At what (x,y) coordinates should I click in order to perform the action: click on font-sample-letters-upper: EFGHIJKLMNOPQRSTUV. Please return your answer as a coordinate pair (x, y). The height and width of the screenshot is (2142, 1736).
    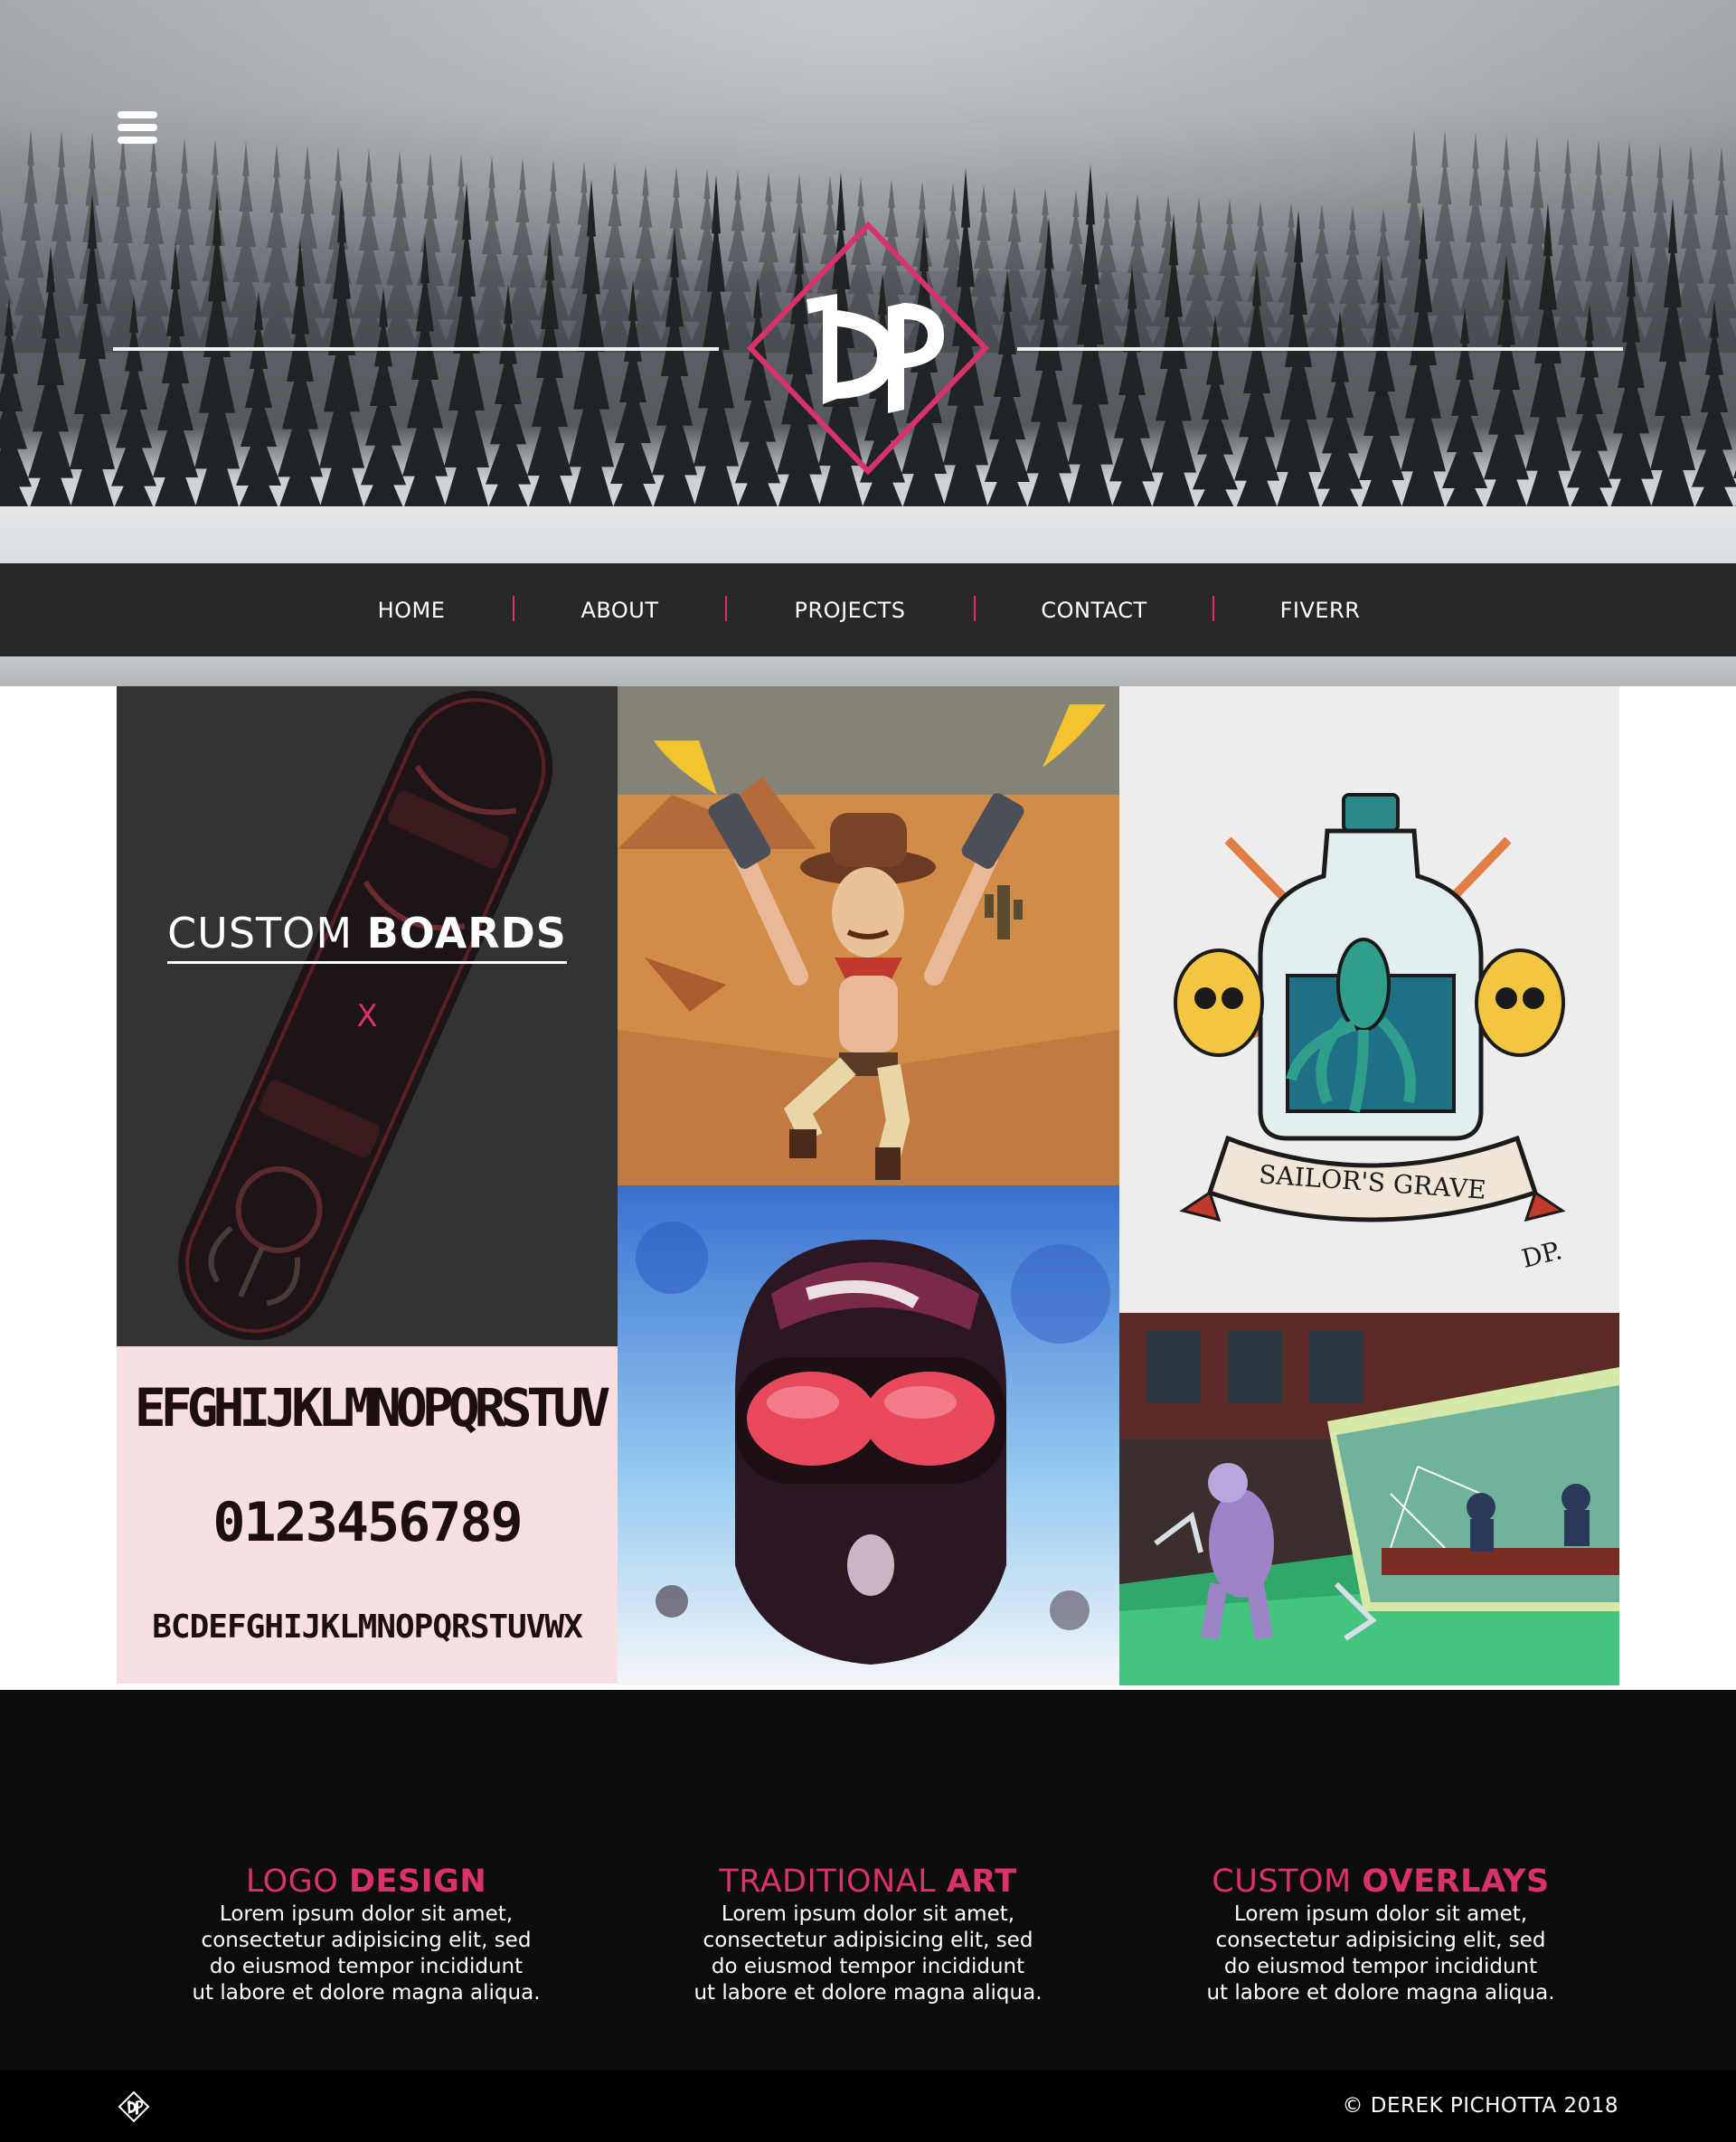
    Looking at the image, I should click on (373, 1408).